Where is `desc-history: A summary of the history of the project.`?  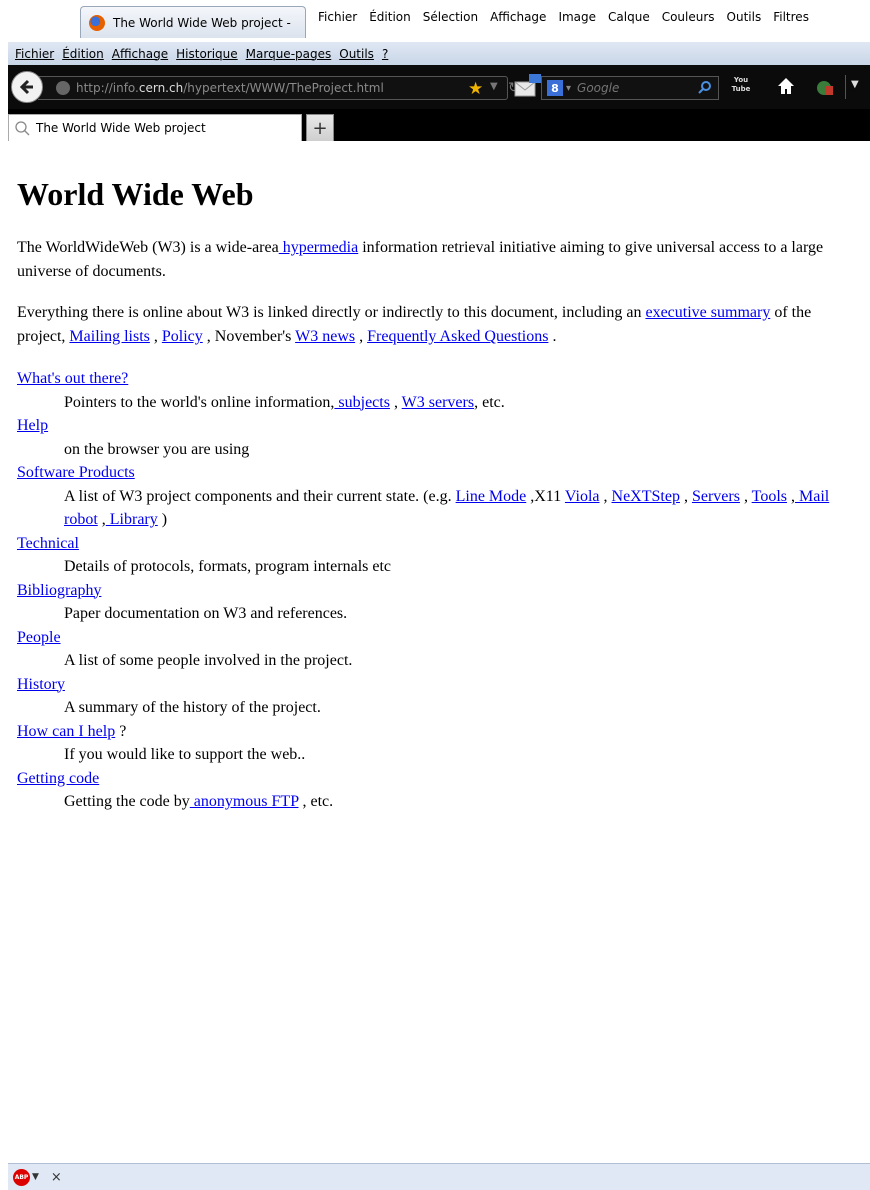 desc-history: A summary of the history of the project. is located at coordinates (192, 707).